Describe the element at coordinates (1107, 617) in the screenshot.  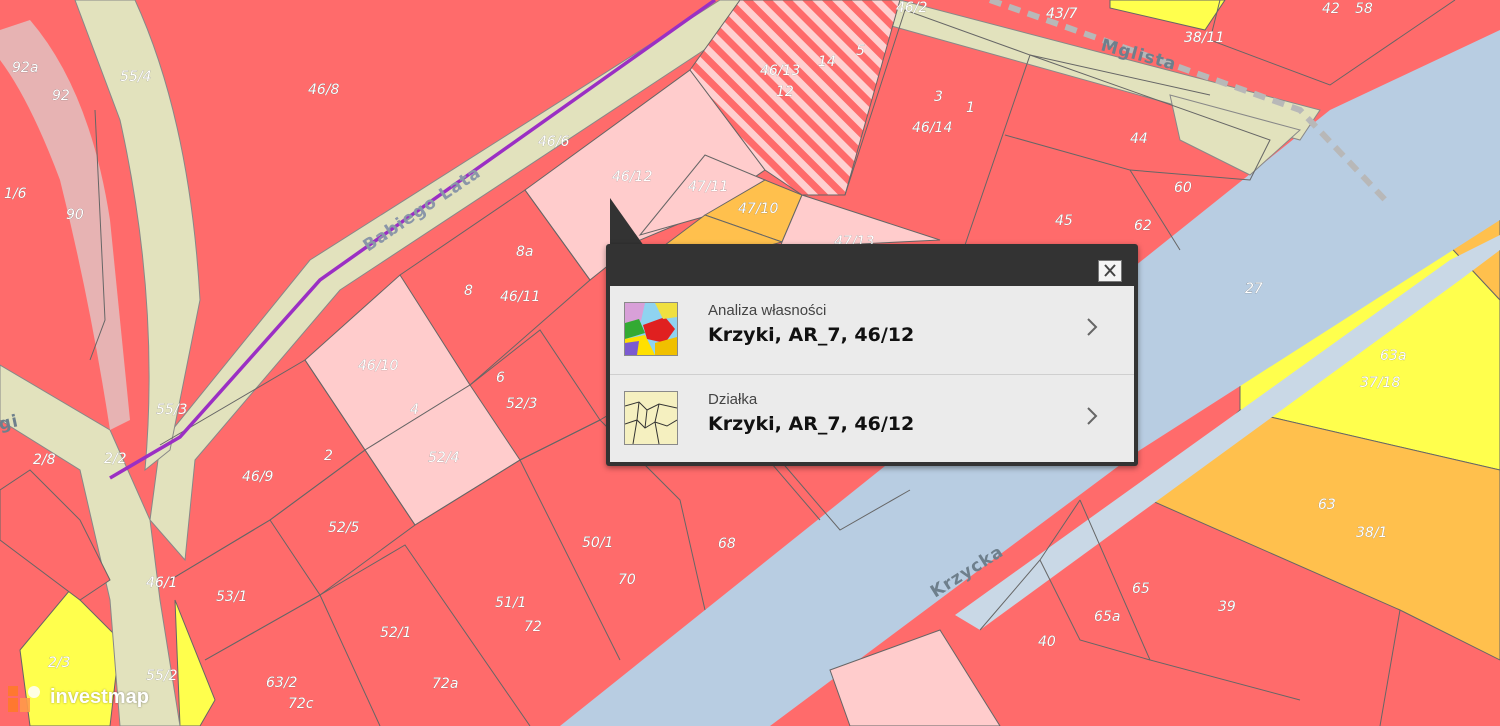
I see `parcel-label: 65a` at that location.